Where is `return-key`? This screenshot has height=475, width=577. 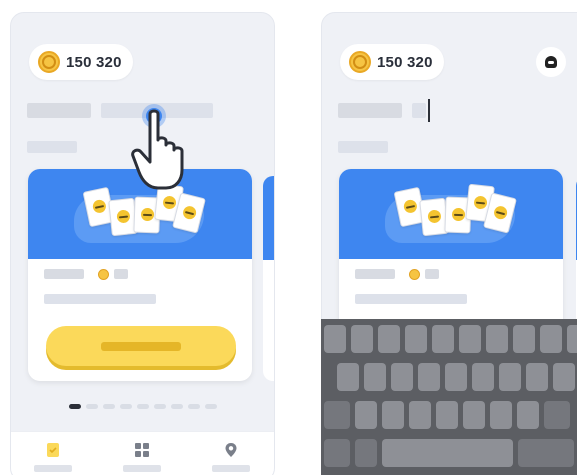
return-key is located at coordinates (546, 453).